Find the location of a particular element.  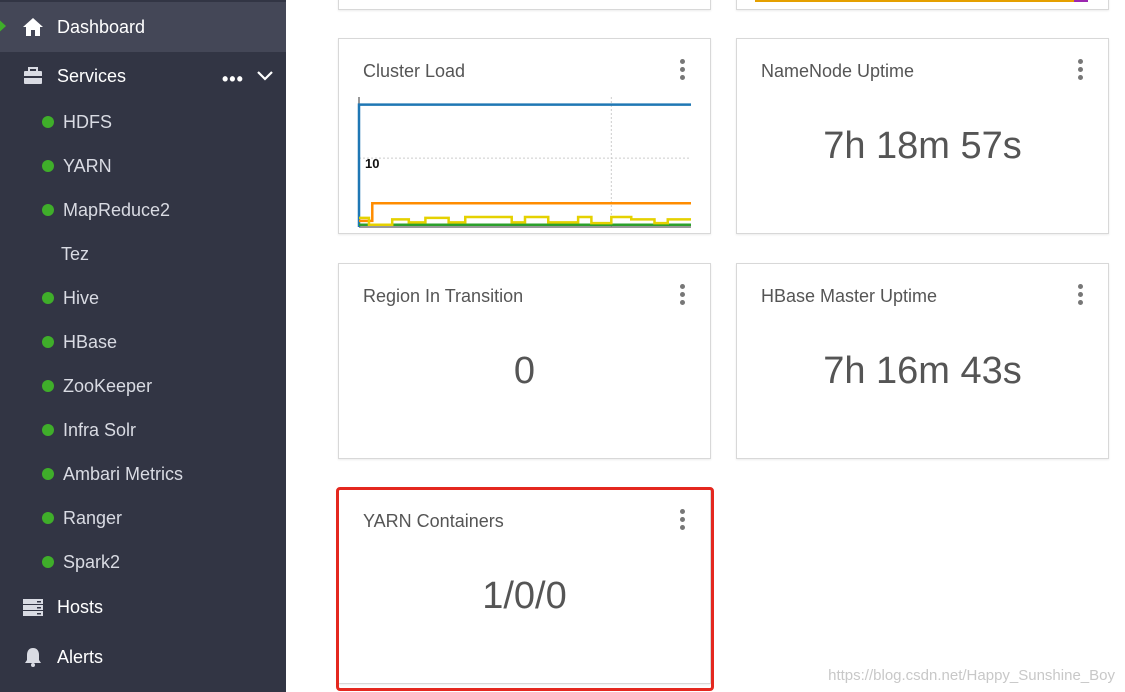

chevron-down-icon is located at coordinates (265, 75).